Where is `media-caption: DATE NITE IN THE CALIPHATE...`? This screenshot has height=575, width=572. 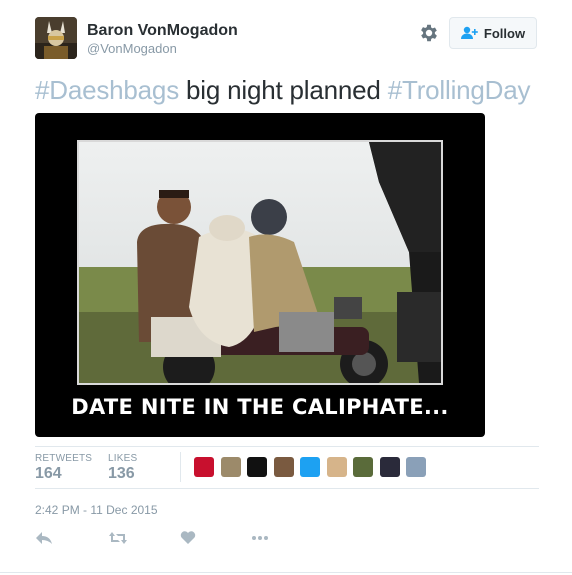 media-caption: DATE NITE IN THE CALIPHATE... is located at coordinates (260, 407).